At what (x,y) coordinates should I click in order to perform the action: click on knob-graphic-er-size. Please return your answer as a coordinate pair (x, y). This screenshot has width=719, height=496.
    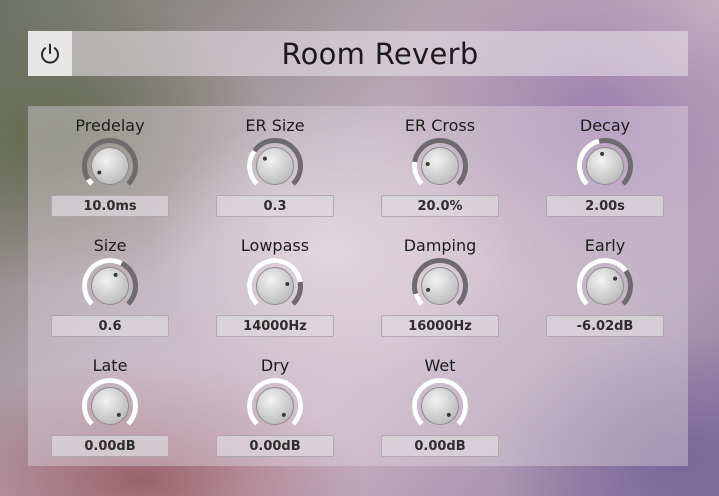
    Looking at the image, I should click on (275, 162).